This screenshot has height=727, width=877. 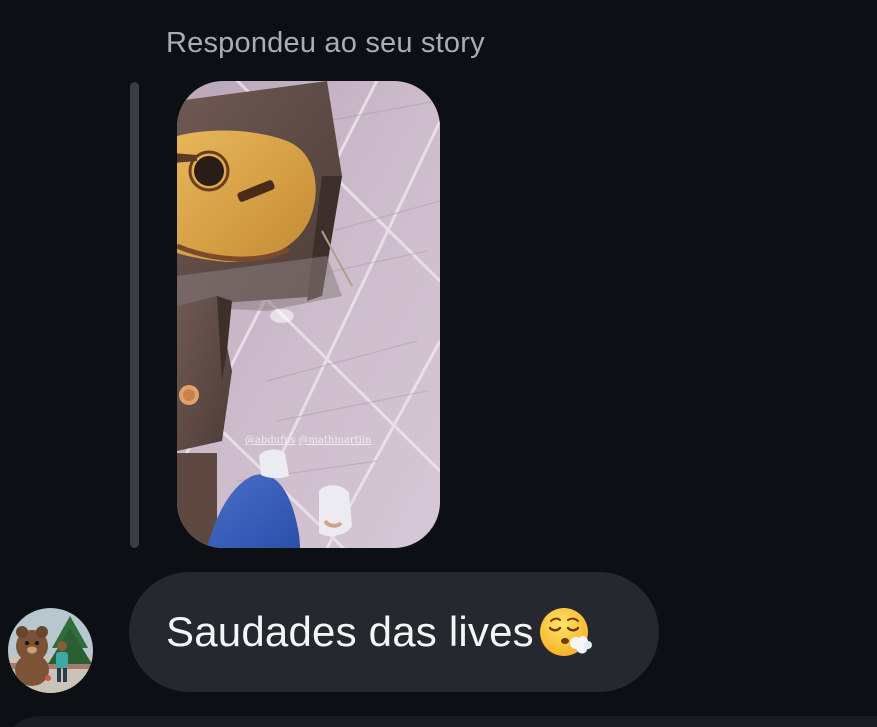 What do you see at coordinates (438, 721) in the screenshot?
I see `message-composer` at bounding box center [438, 721].